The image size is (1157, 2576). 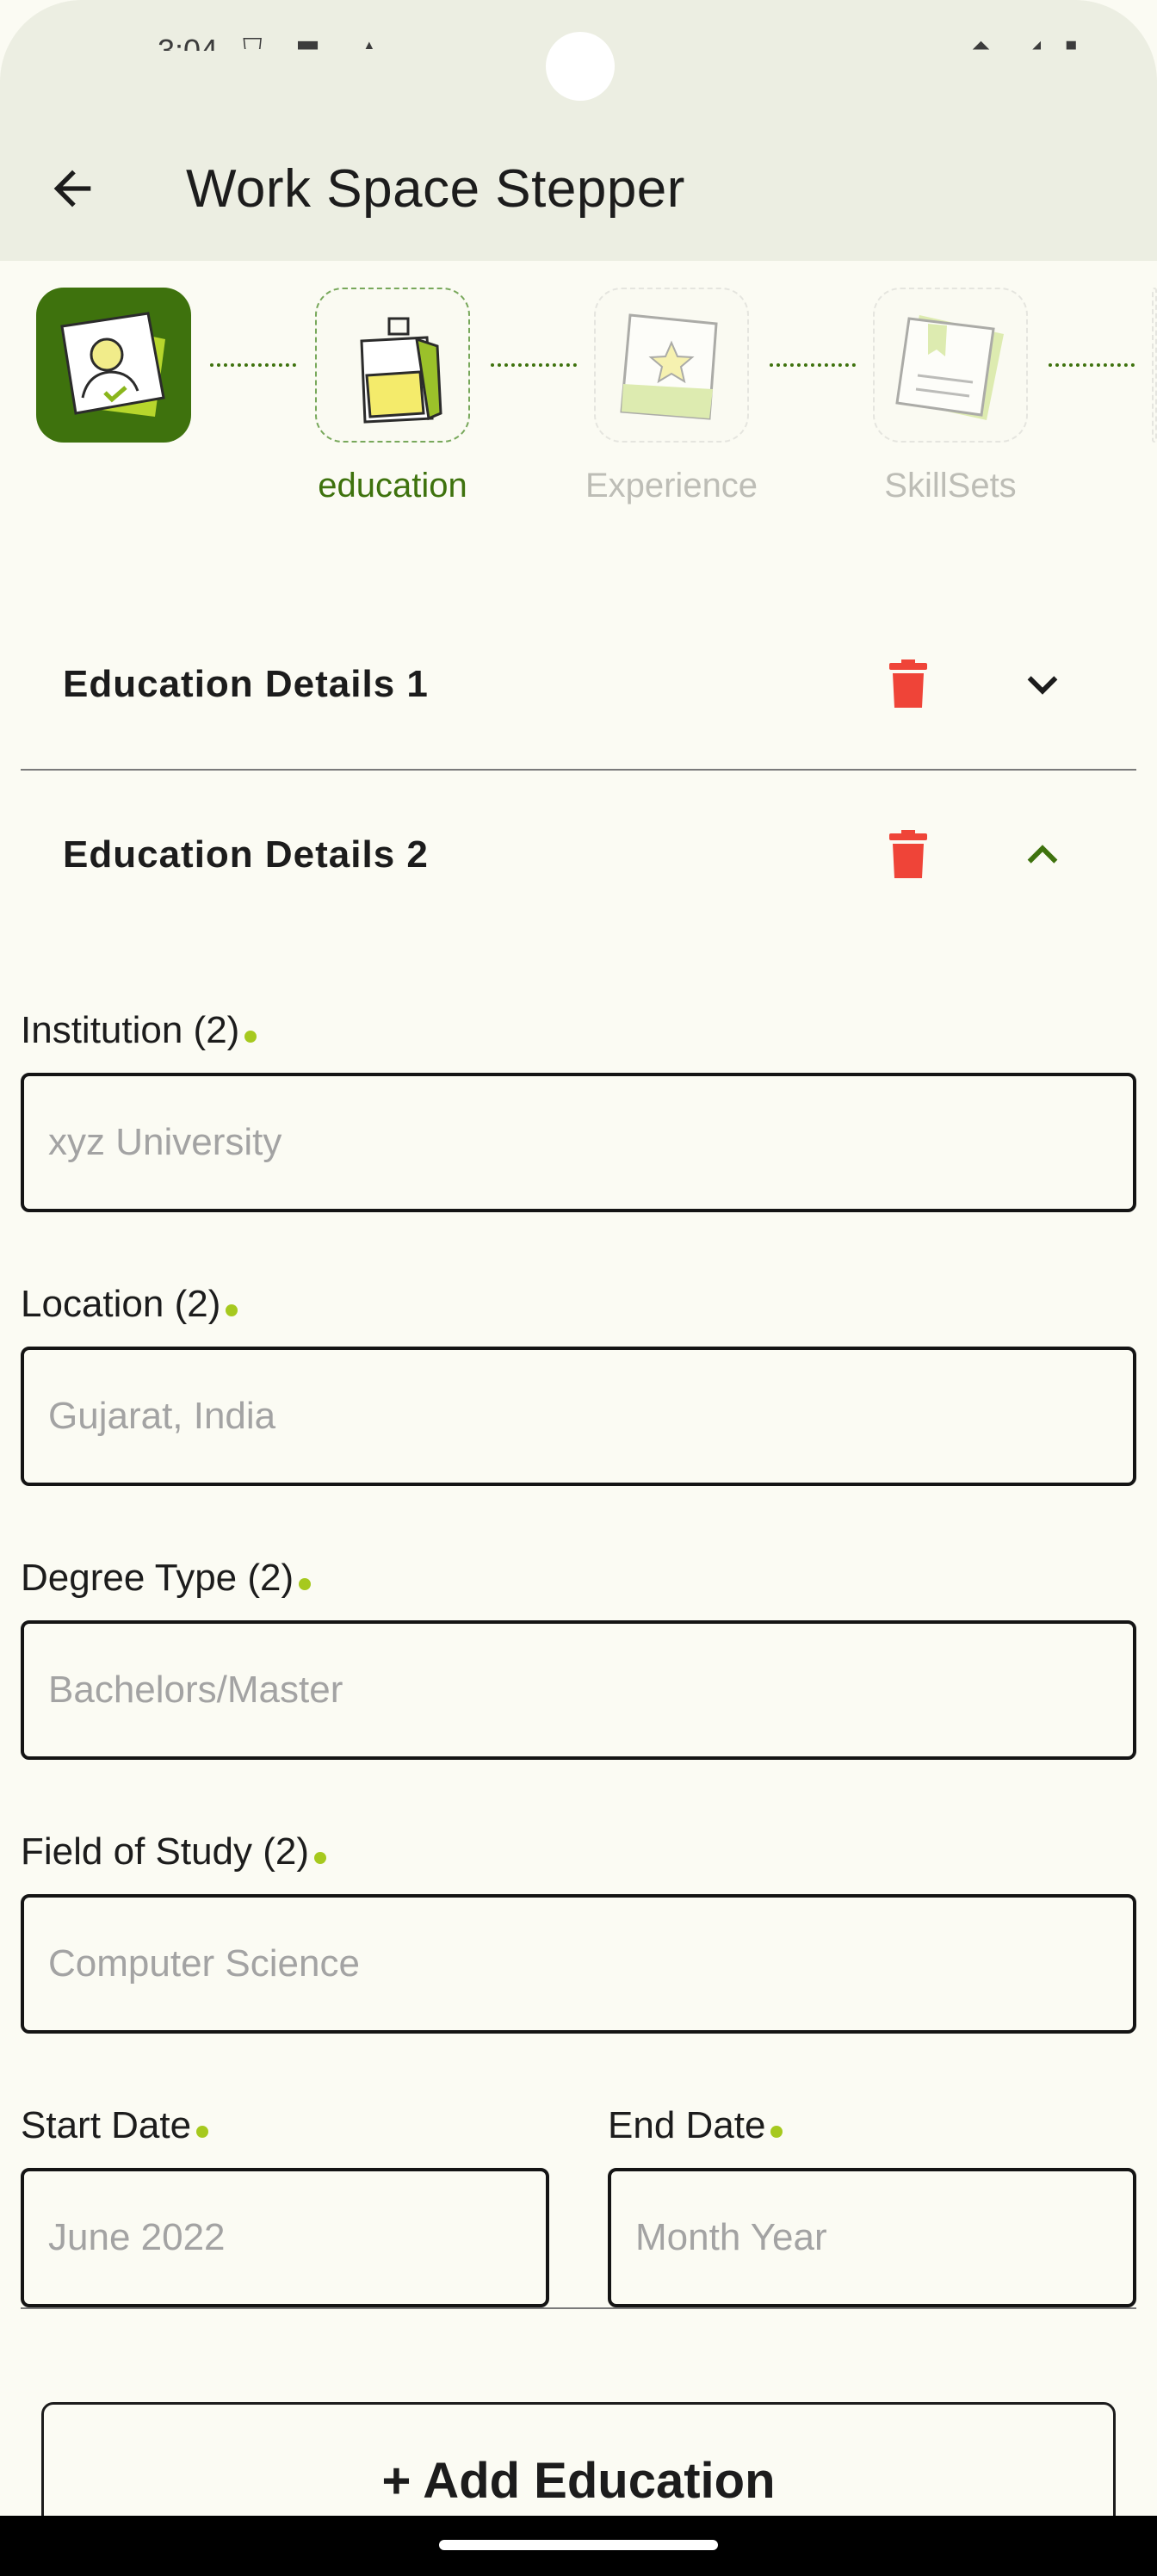 I want to click on institution-input, so click(x=579, y=1142).